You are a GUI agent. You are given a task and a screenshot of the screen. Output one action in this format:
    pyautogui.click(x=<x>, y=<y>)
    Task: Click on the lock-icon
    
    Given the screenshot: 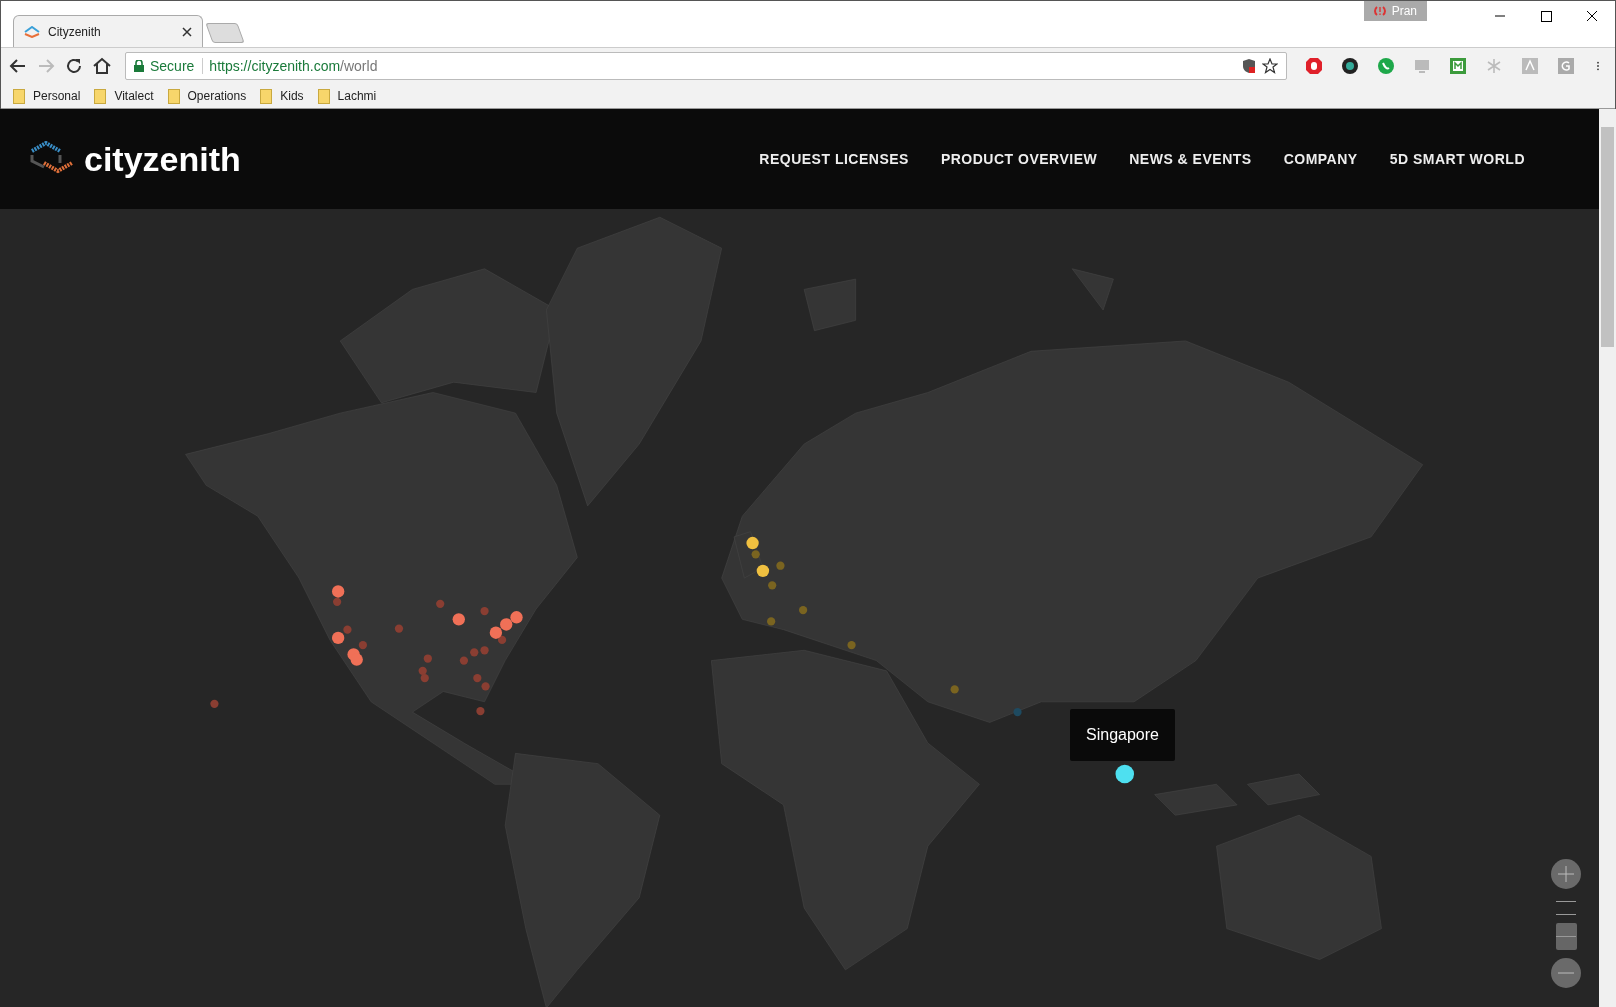 What is the action you would take?
    pyautogui.click(x=139, y=66)
    